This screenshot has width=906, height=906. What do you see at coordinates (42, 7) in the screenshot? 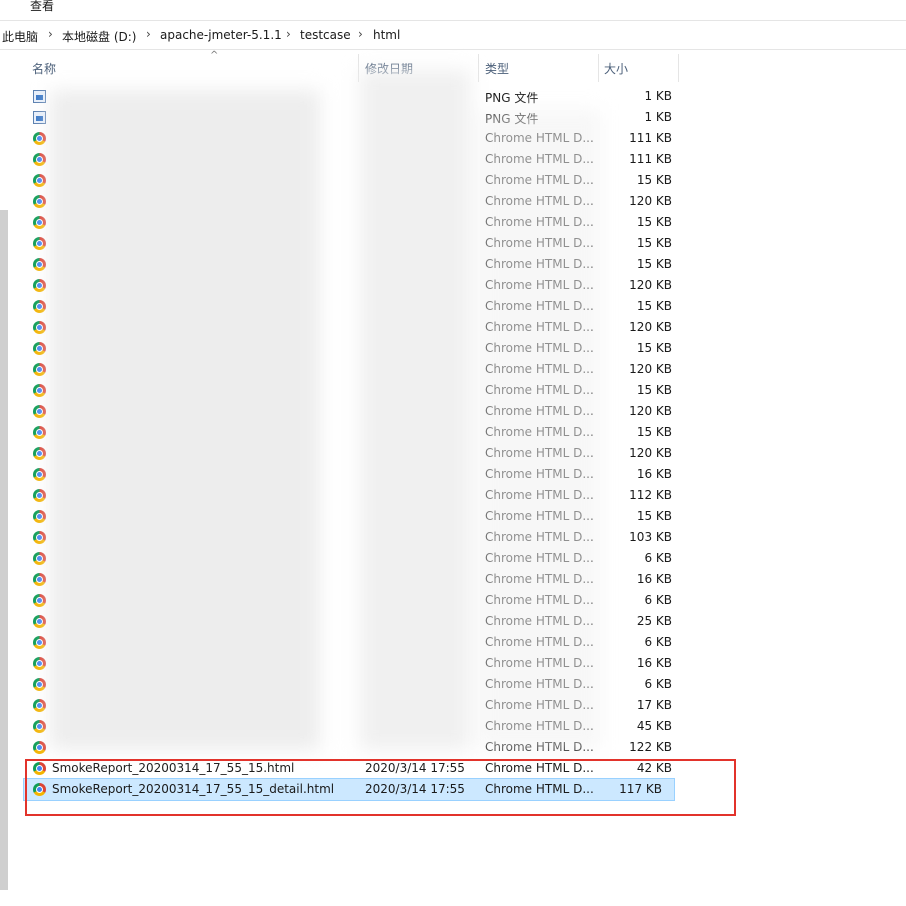
I see `menu-view: 查看` at bounding box center [42, 7].